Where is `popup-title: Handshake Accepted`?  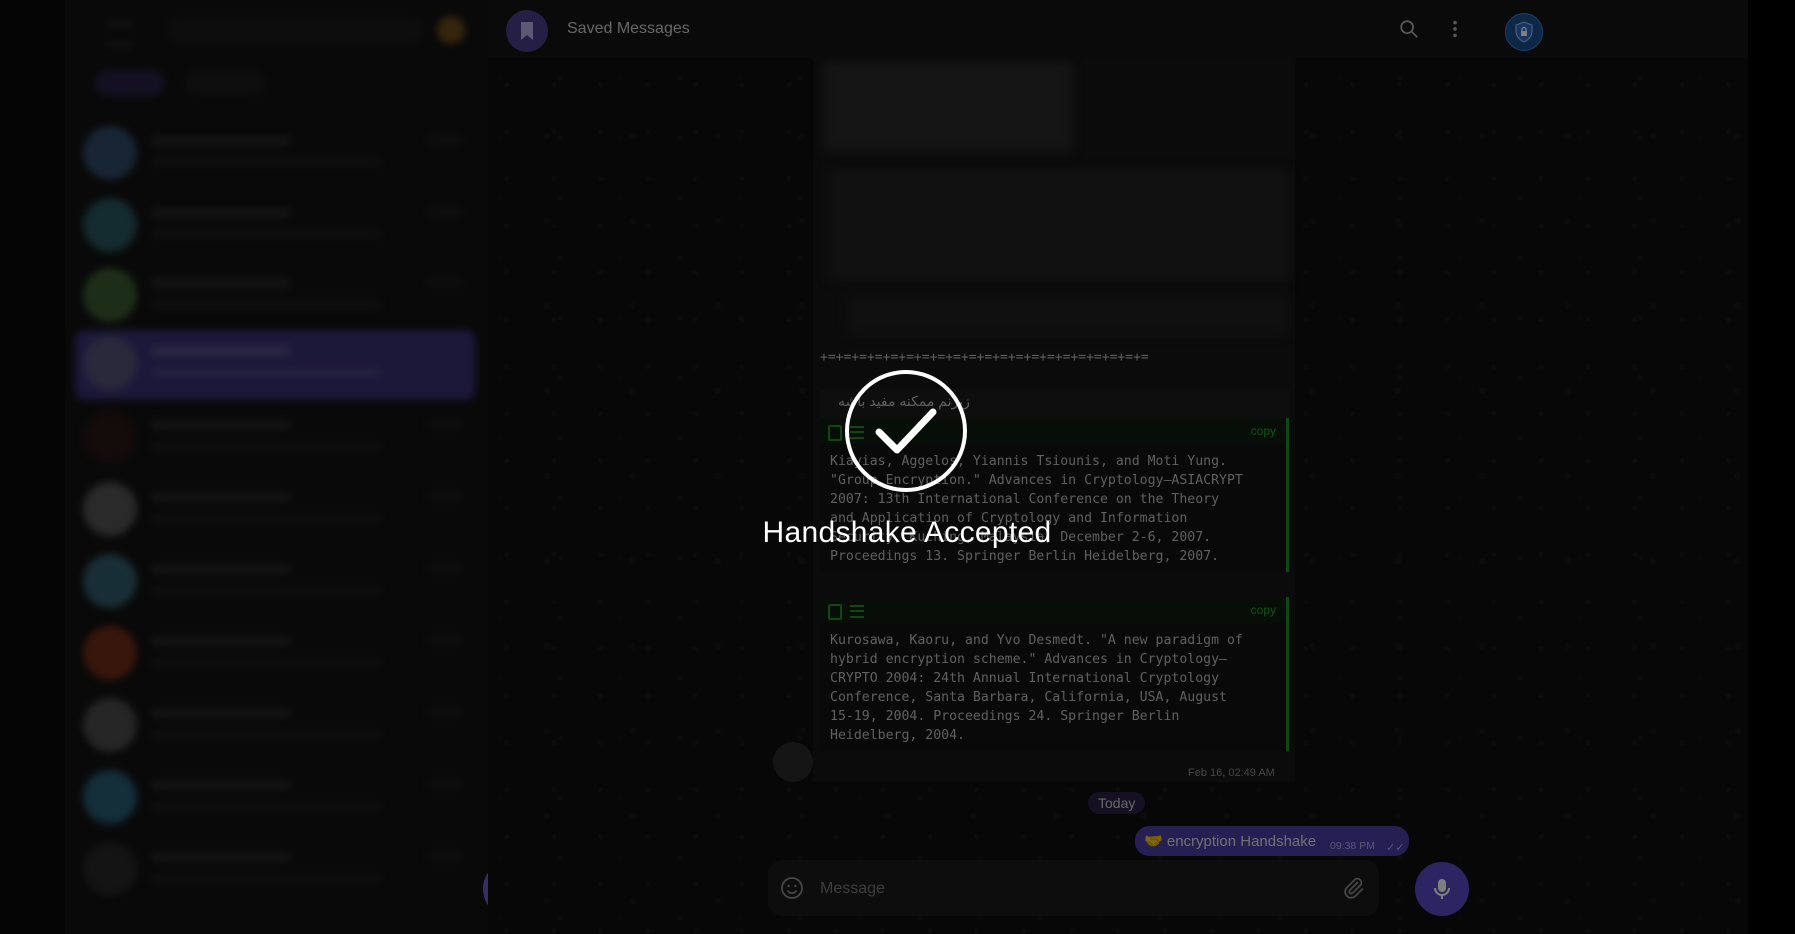 popup-title: Handshake Accepted is located at coordinates (907, 532).